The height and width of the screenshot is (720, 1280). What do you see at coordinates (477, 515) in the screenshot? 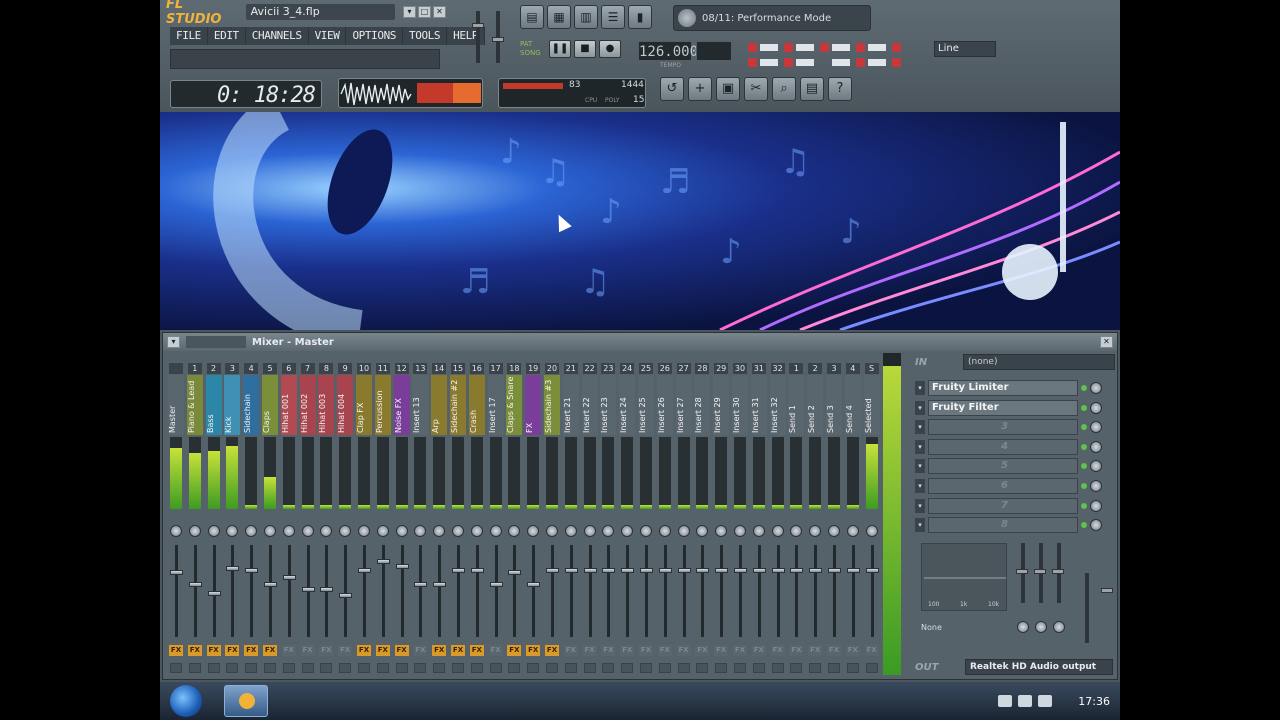
I see `mixer-strip: 16 Crash FX` at bounding box center [477, 515].